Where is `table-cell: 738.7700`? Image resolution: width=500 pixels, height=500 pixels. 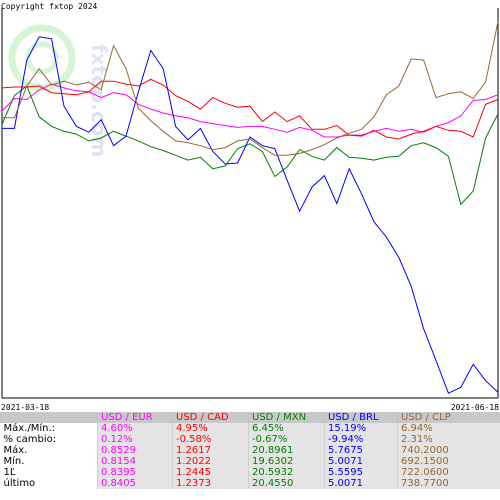
table-cell: 738.7700 is located at coordinates (448, 483).